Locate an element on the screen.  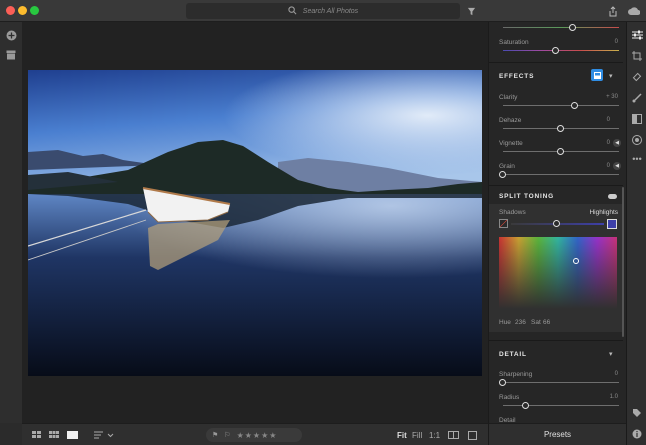
slider-label: Clarity is located at coordinates (508, 97).